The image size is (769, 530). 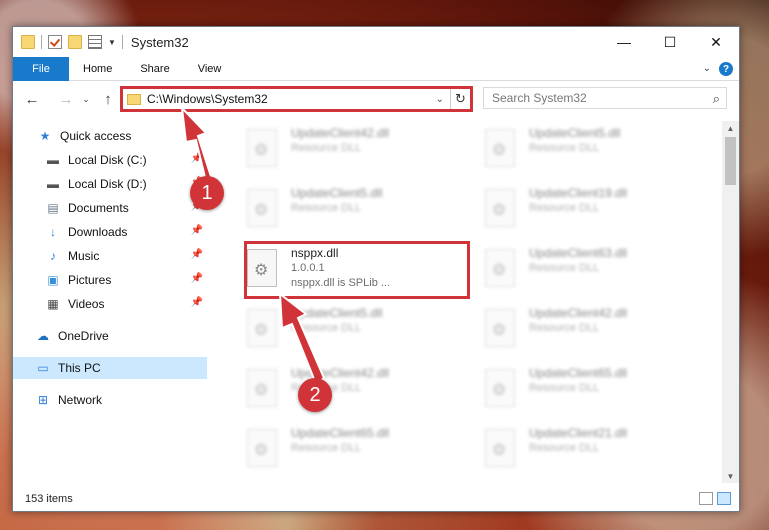 What do you see at coordinates (110, 400) in the screenshot?
I see `sidebar-item-network: ⊞ Network` at bounding box center [110, 400].